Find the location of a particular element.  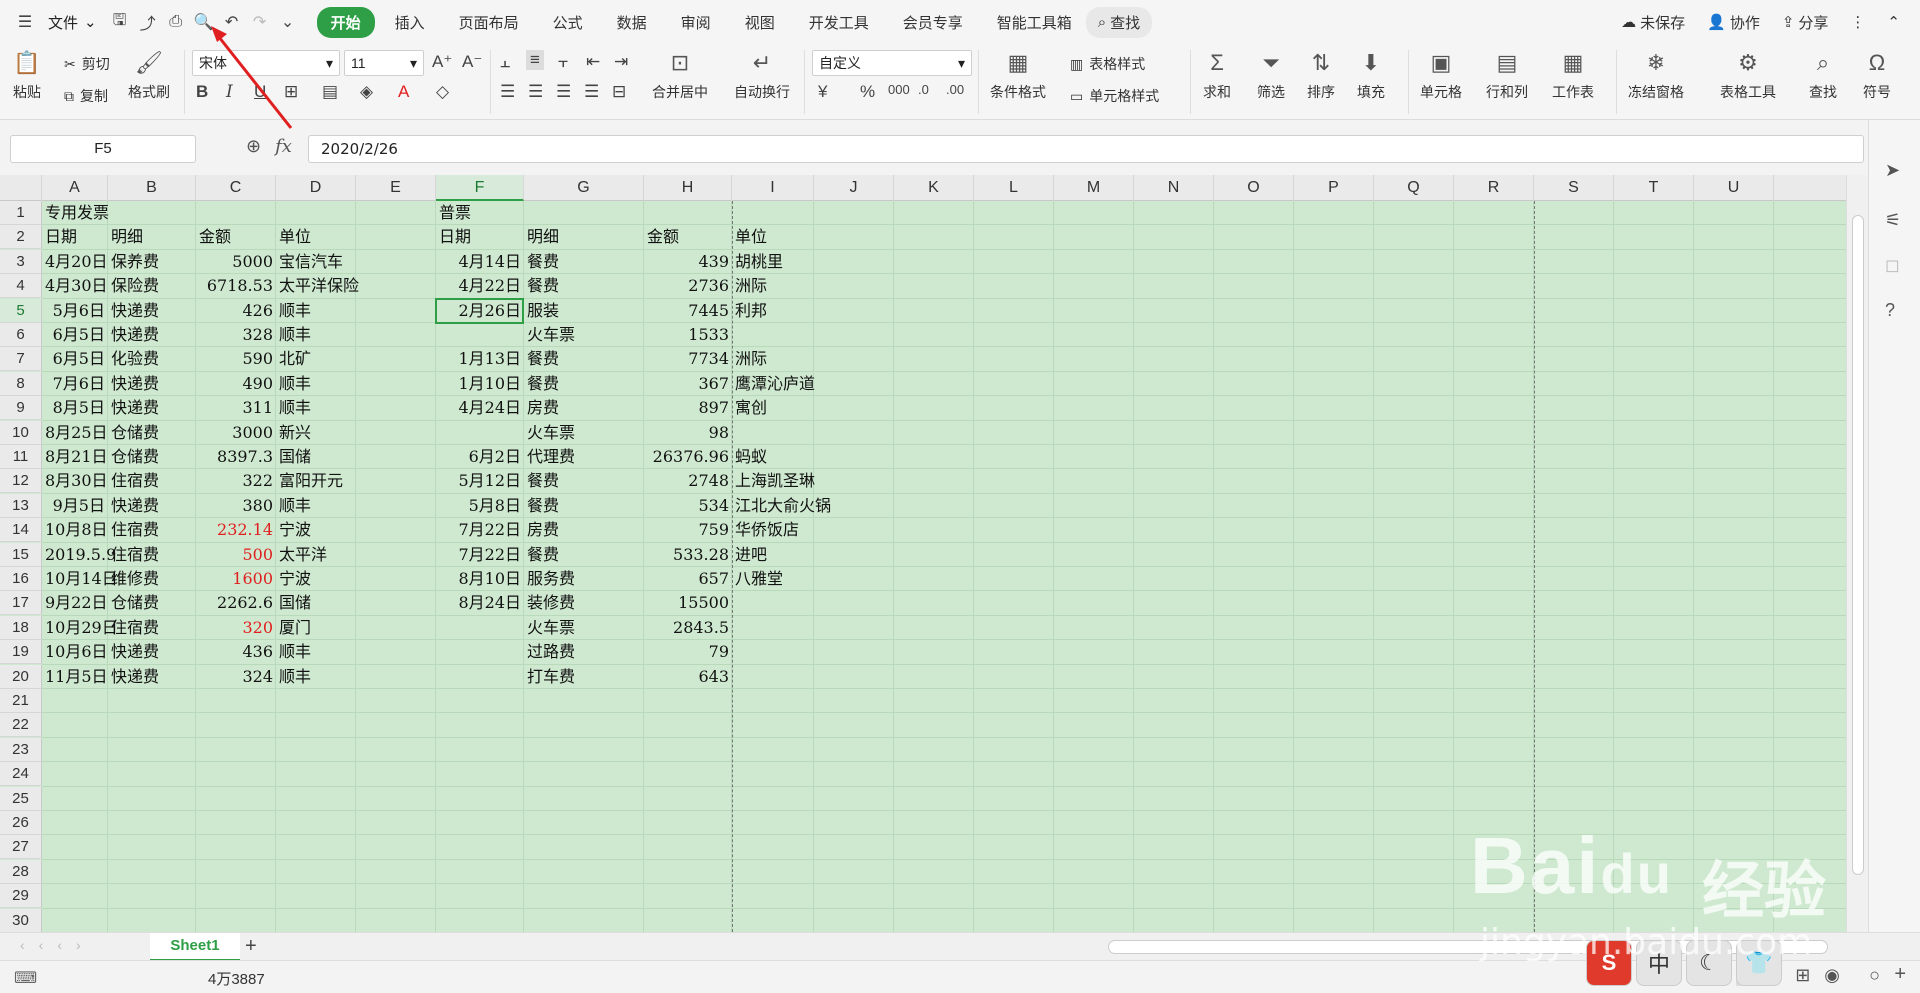

cell-C17: 2262.6 is located at coordinates (236, 603).